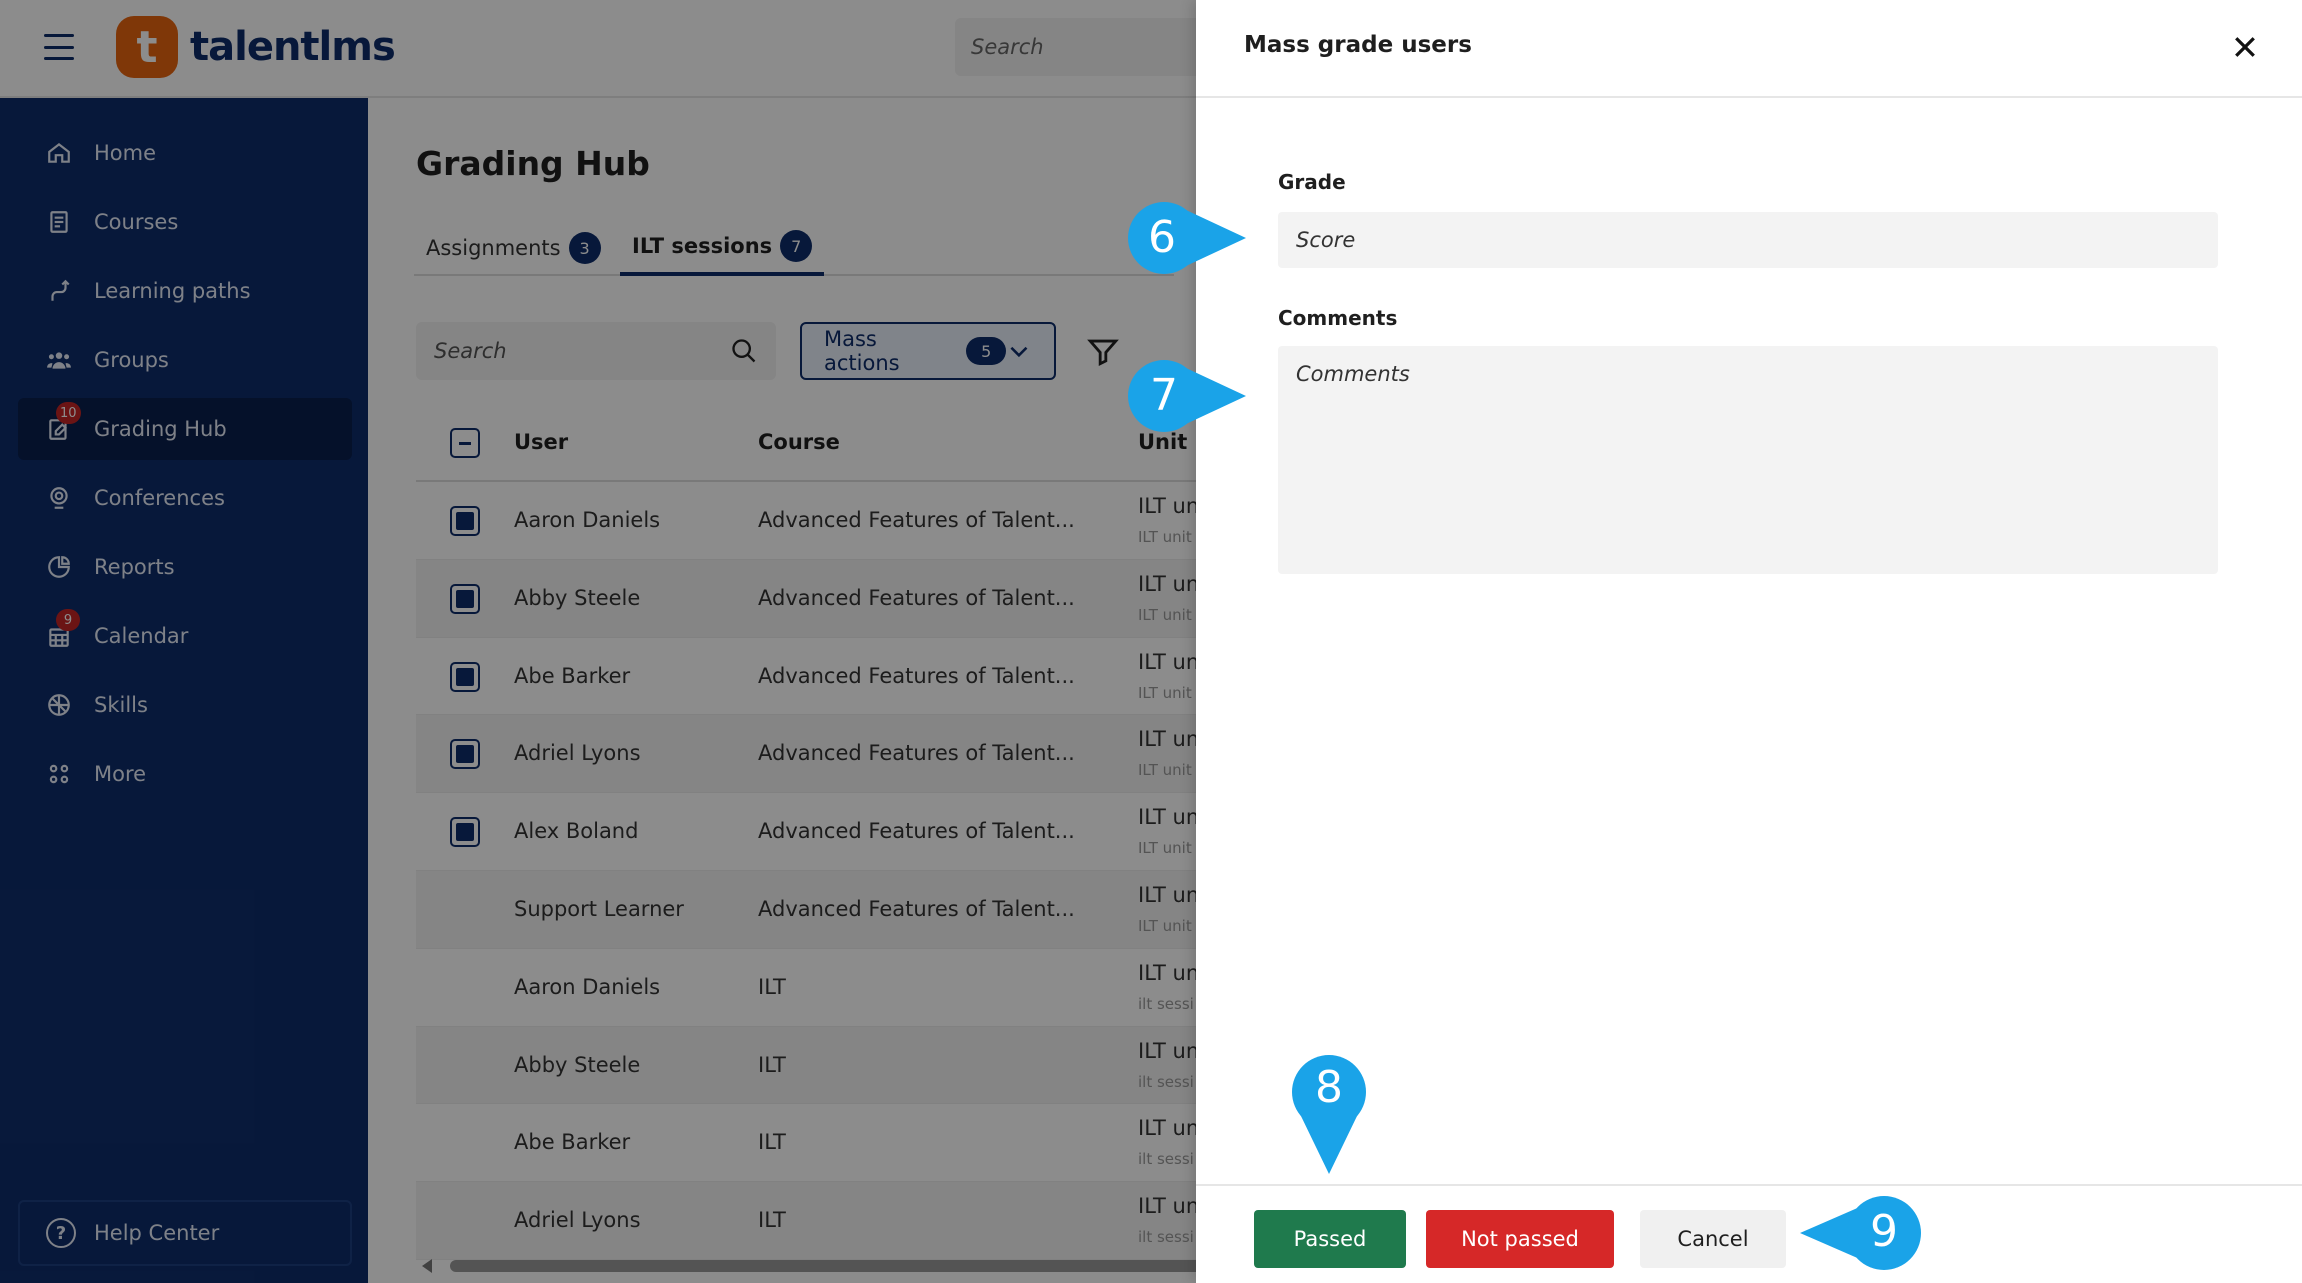 Image resolution: width=2302 pixels, height=1283 pixels. What do you see at coordinates (1330, 1239) in the screenshot?
I see `passed-button: Passed` at bounding box center [1330, 1239].